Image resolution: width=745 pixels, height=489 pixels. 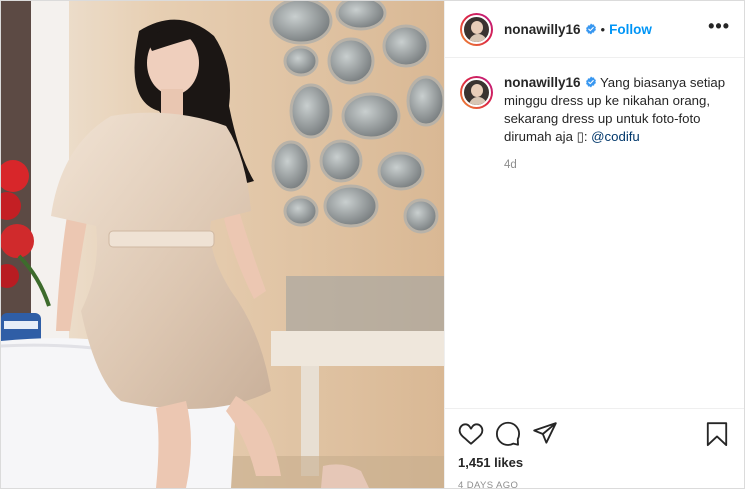 I want to click on caption-emoji: ▯, so click(x=580, y=136).